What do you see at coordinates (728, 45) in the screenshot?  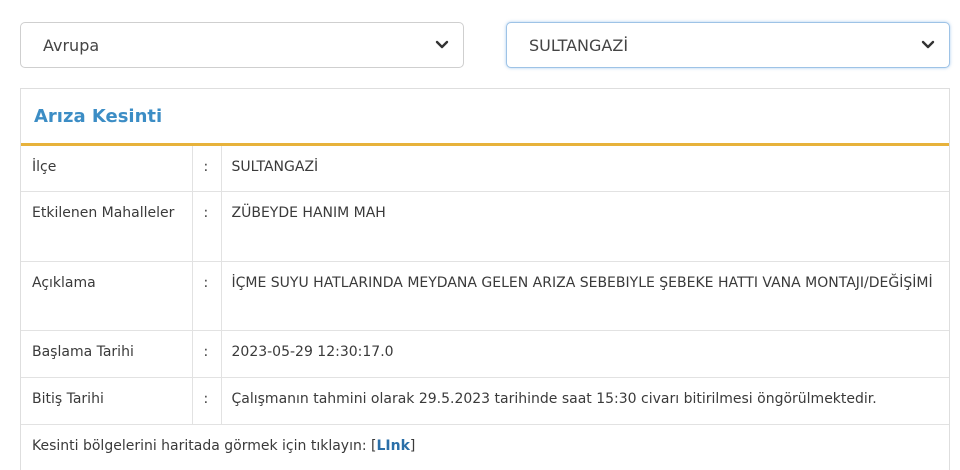 I see `district-select: SULTANGAZİ` at bounding box center [728, 45].